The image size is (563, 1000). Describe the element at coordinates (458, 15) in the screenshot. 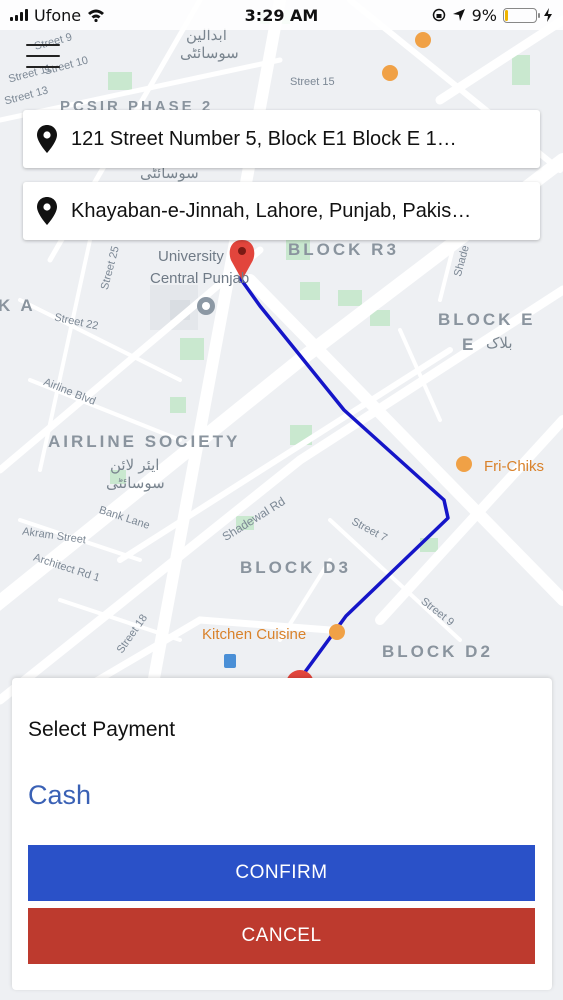

I see `location-arrow-icon` at that location.